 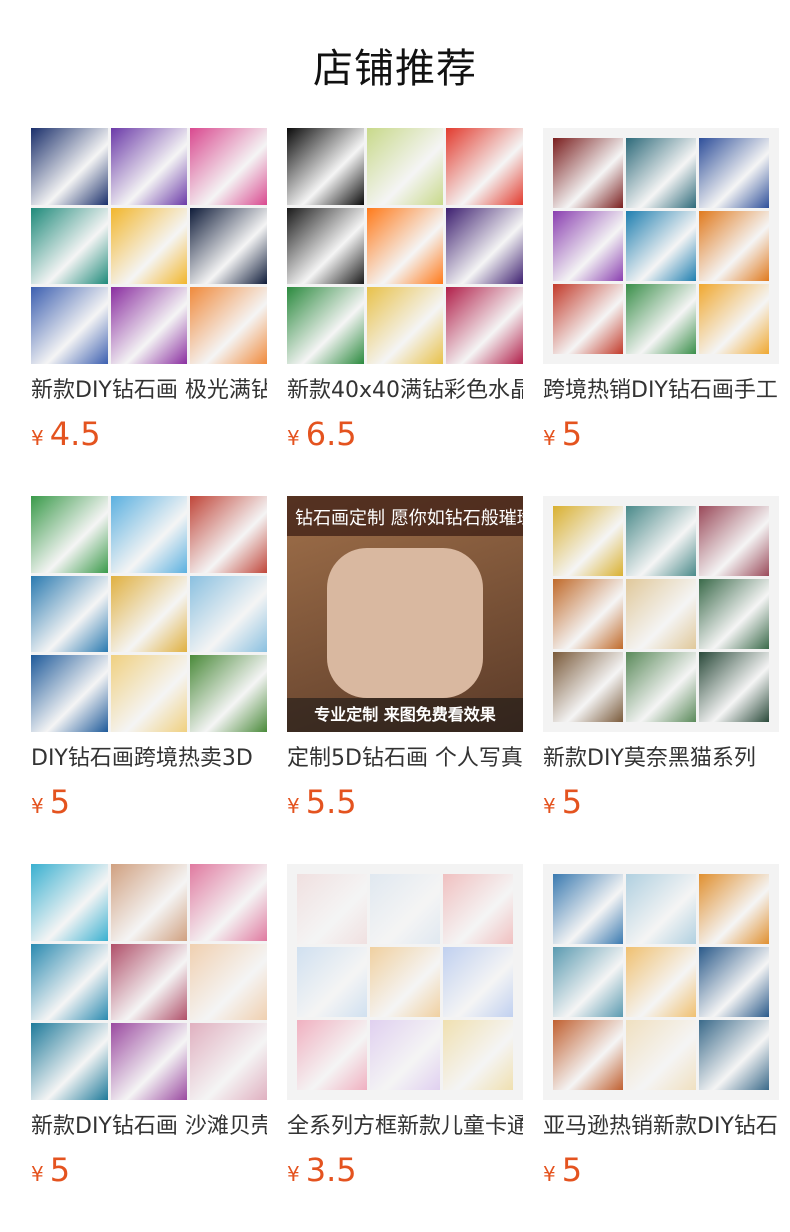 What do you see at coordinates (331, 802) in the screenshot?
I see `price-value: 5.5` at bounding box center [331, 802].